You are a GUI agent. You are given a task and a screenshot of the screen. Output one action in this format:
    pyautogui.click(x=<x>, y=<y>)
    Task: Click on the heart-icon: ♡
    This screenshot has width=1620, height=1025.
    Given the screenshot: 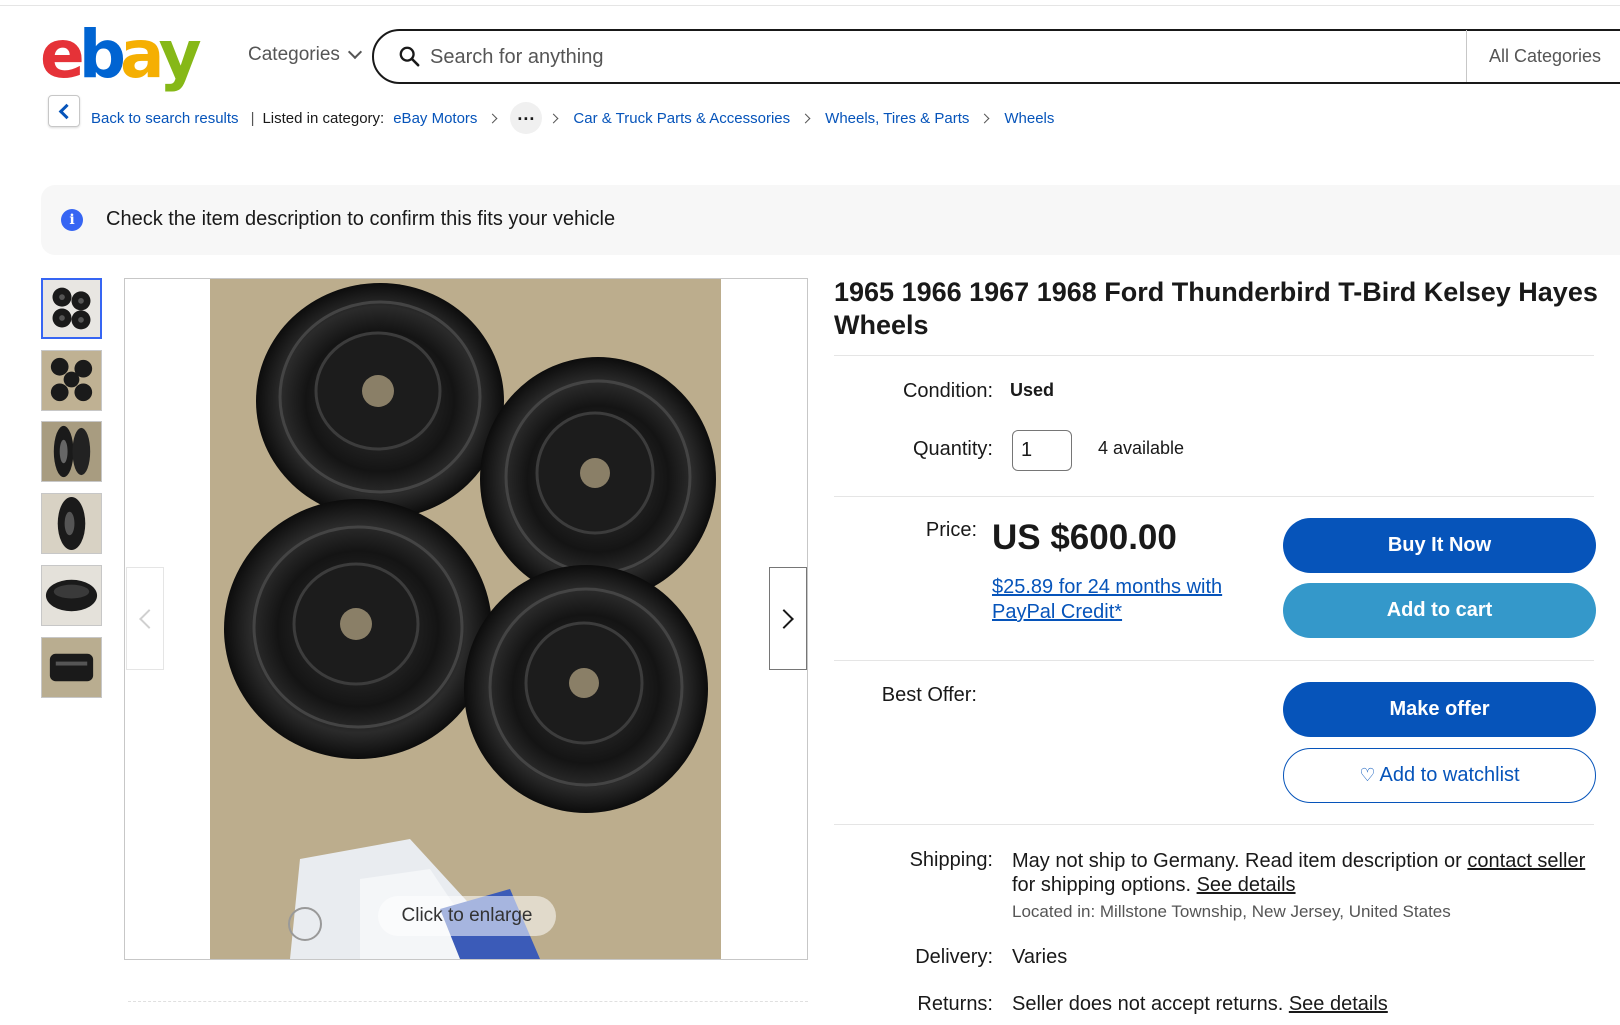 What is the action you would take?
    pyautogui.click(x=1367, y=775)
    